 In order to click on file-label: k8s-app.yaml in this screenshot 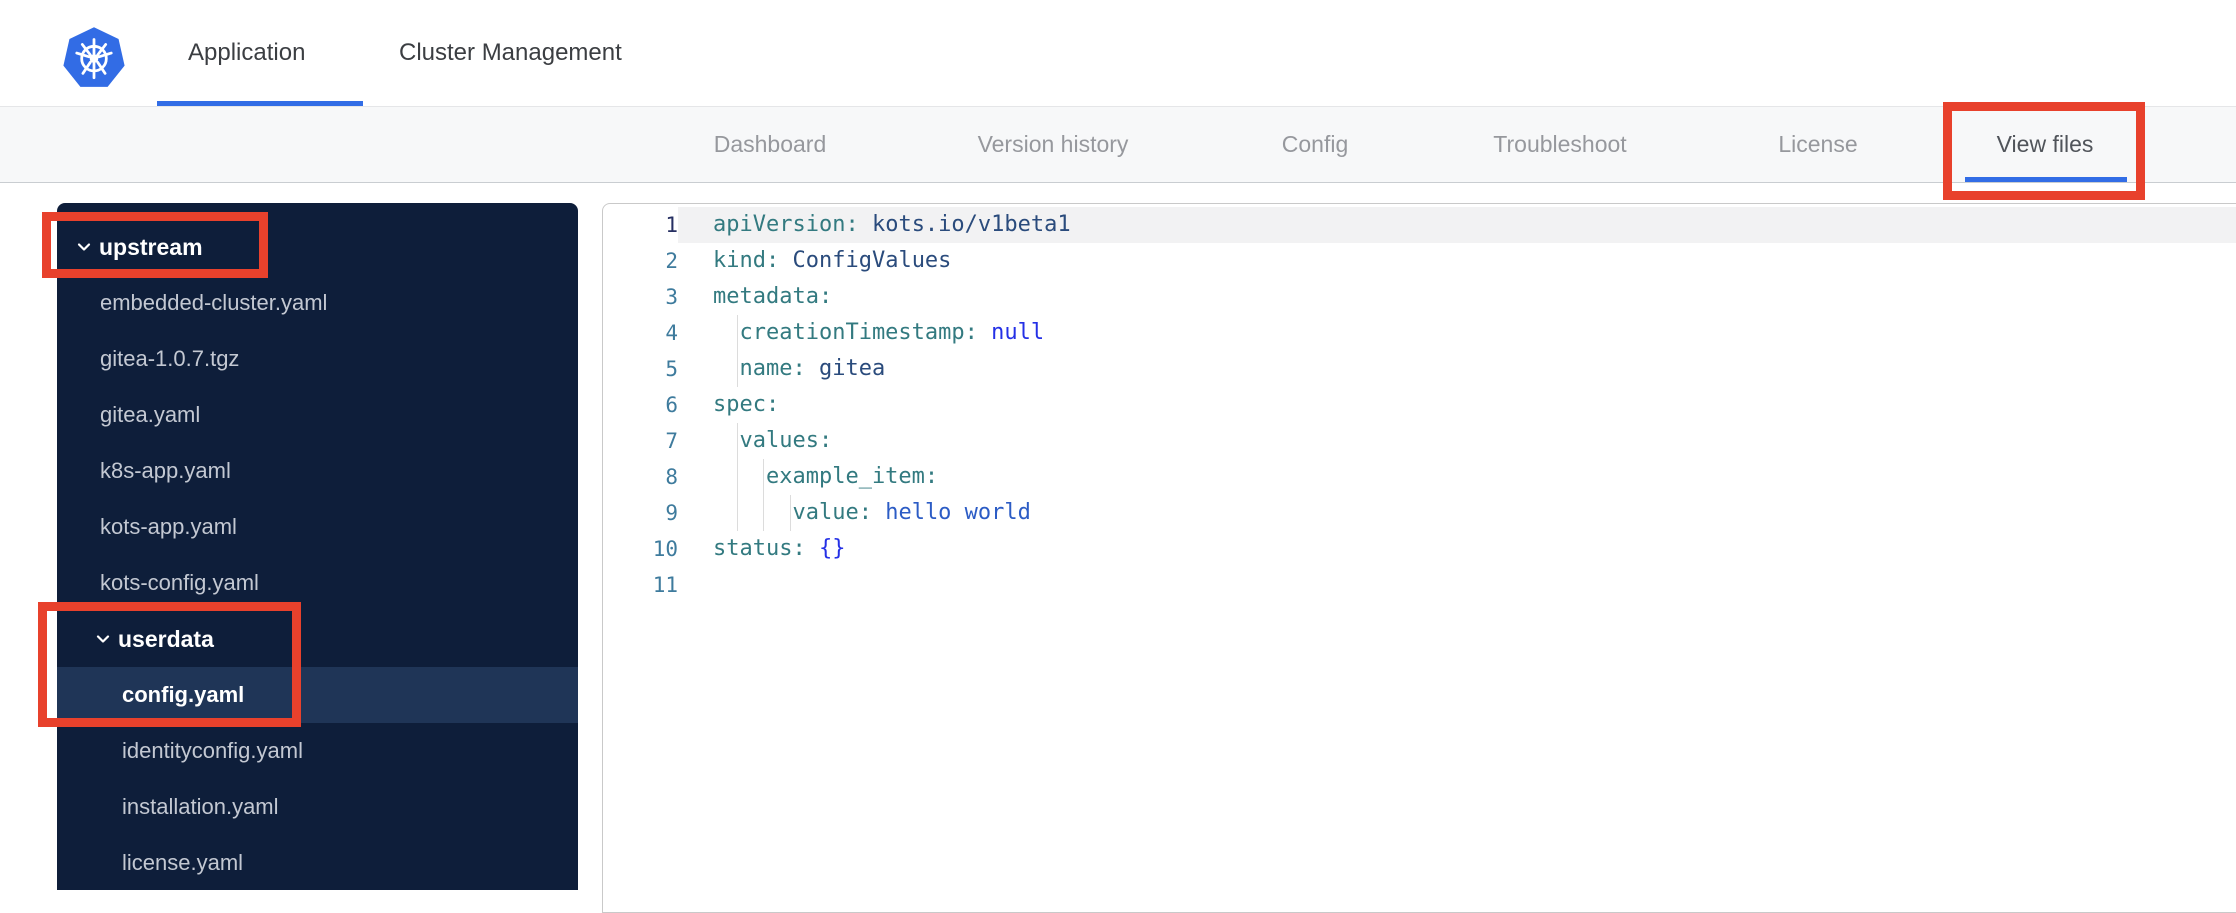, I will do `click(165, 470)`.